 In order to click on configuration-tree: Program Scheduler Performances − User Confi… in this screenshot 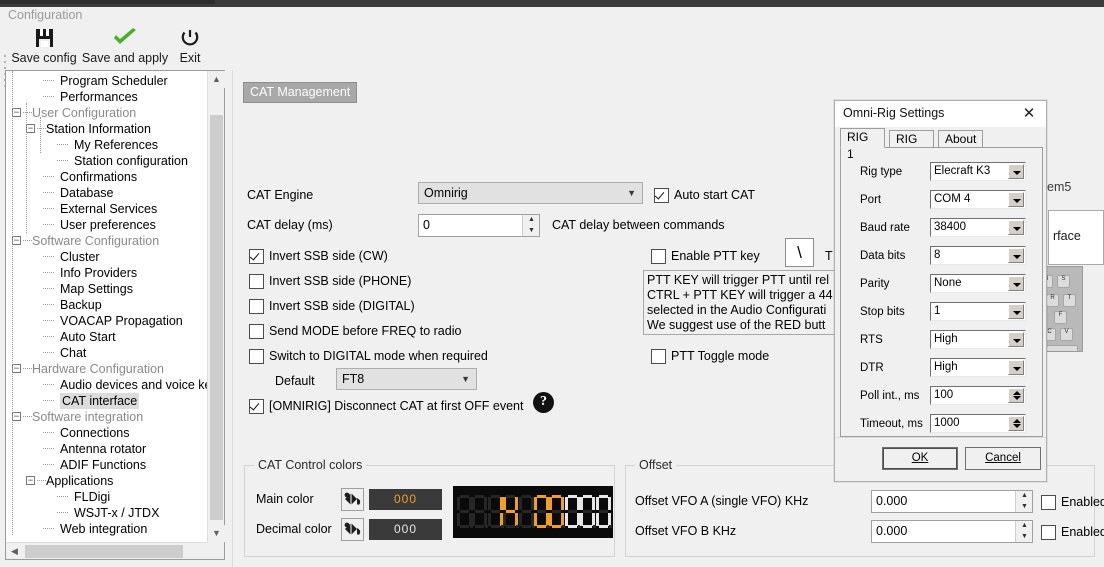, I will do `click(106, 304)`.